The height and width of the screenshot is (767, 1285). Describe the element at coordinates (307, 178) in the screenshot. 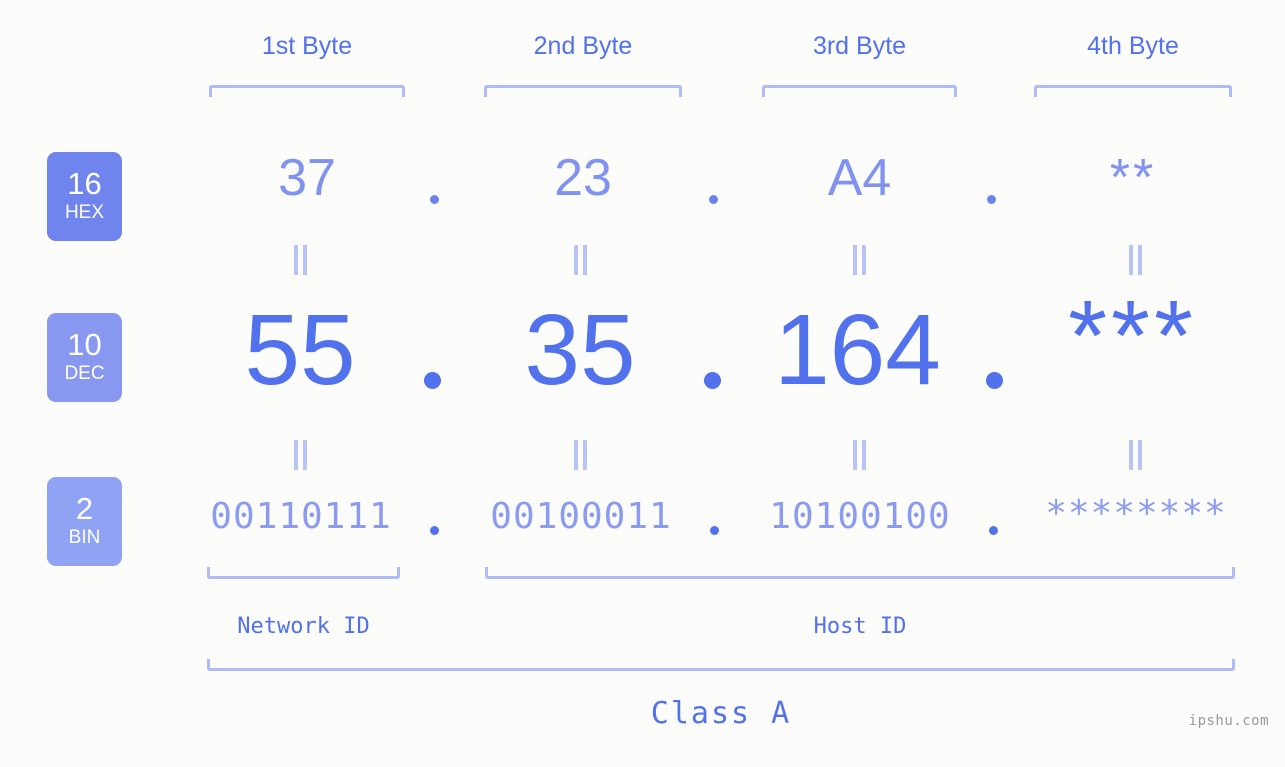

I see `hex-byte-1: 37` at that location.